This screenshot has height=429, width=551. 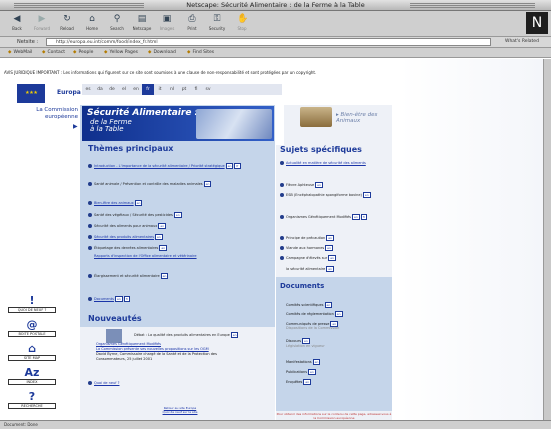 I want to click on stop-button: ✋ Stop, so click(x=242, y=24).